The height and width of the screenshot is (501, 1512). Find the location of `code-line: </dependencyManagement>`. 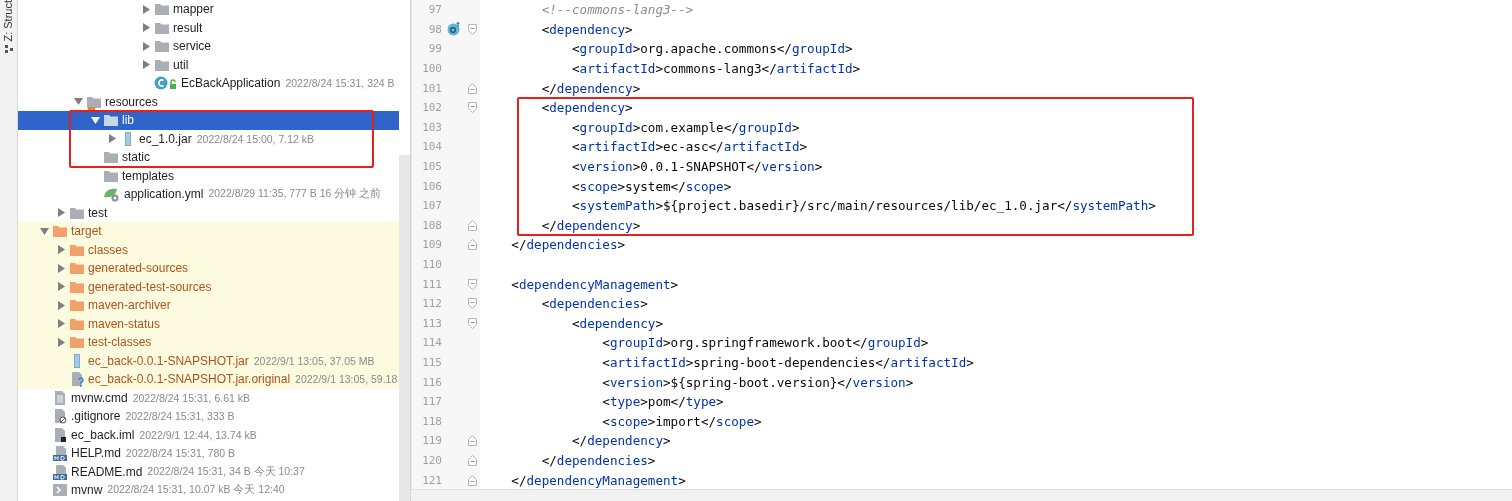

code-line: </dependencyManagement> is located at coordinates (598, 480).